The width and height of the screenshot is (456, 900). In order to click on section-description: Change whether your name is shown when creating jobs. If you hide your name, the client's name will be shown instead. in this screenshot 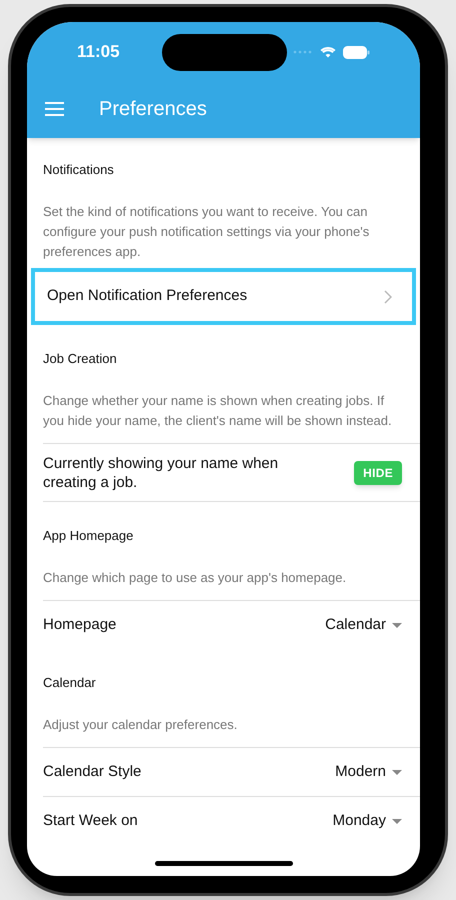, I will do `click(218, 411)`.